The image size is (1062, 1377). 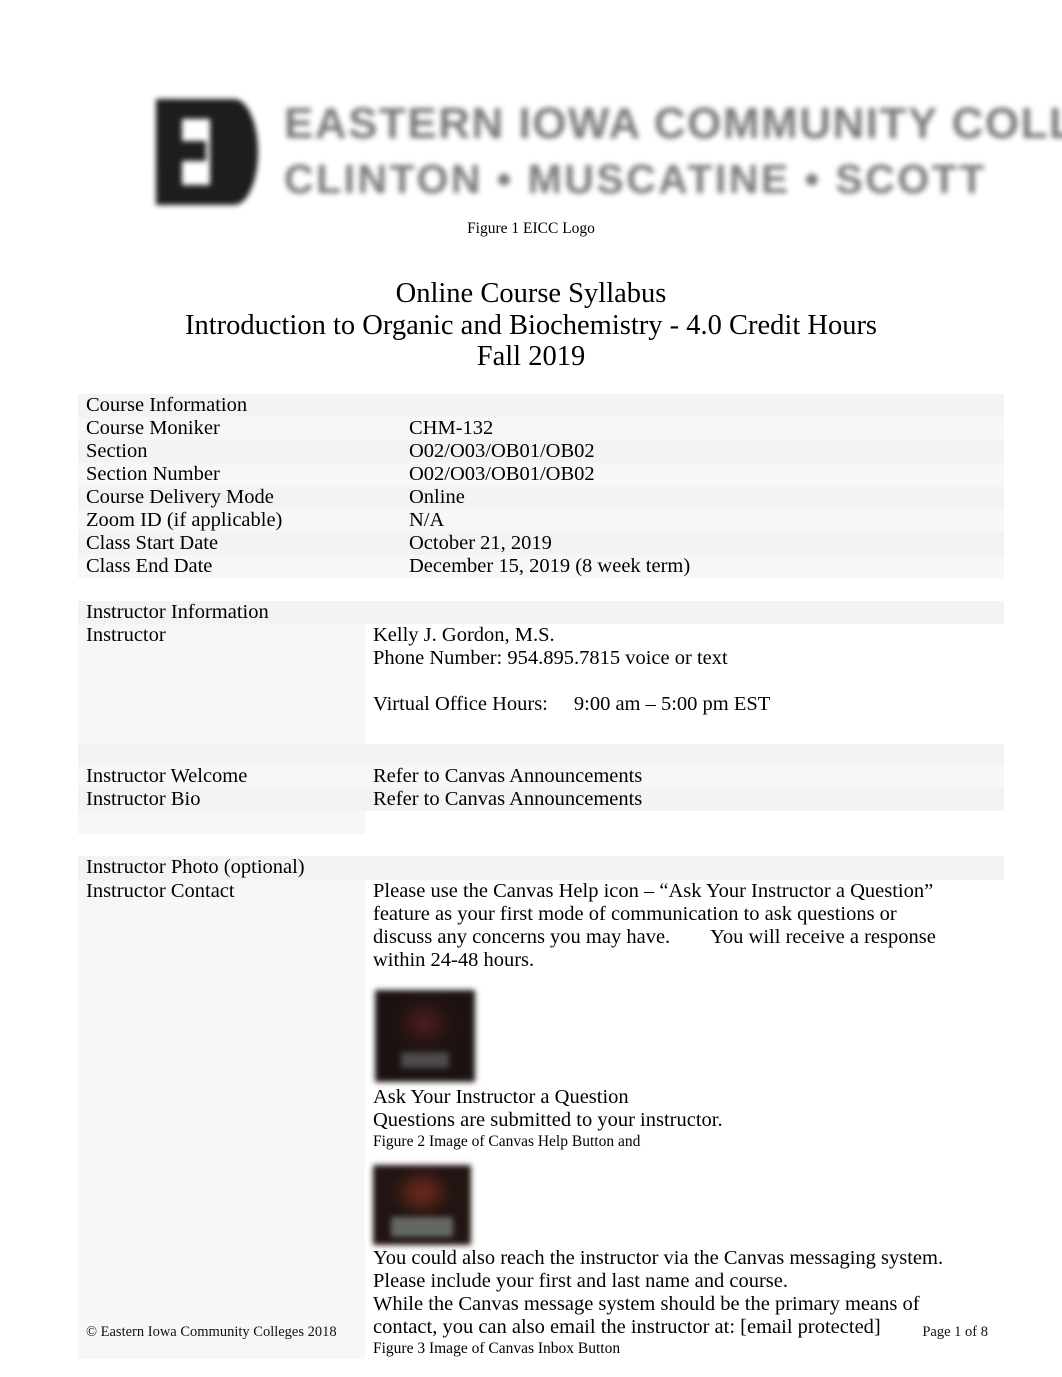 I want to click on row-value, so click(x=684, y=868).